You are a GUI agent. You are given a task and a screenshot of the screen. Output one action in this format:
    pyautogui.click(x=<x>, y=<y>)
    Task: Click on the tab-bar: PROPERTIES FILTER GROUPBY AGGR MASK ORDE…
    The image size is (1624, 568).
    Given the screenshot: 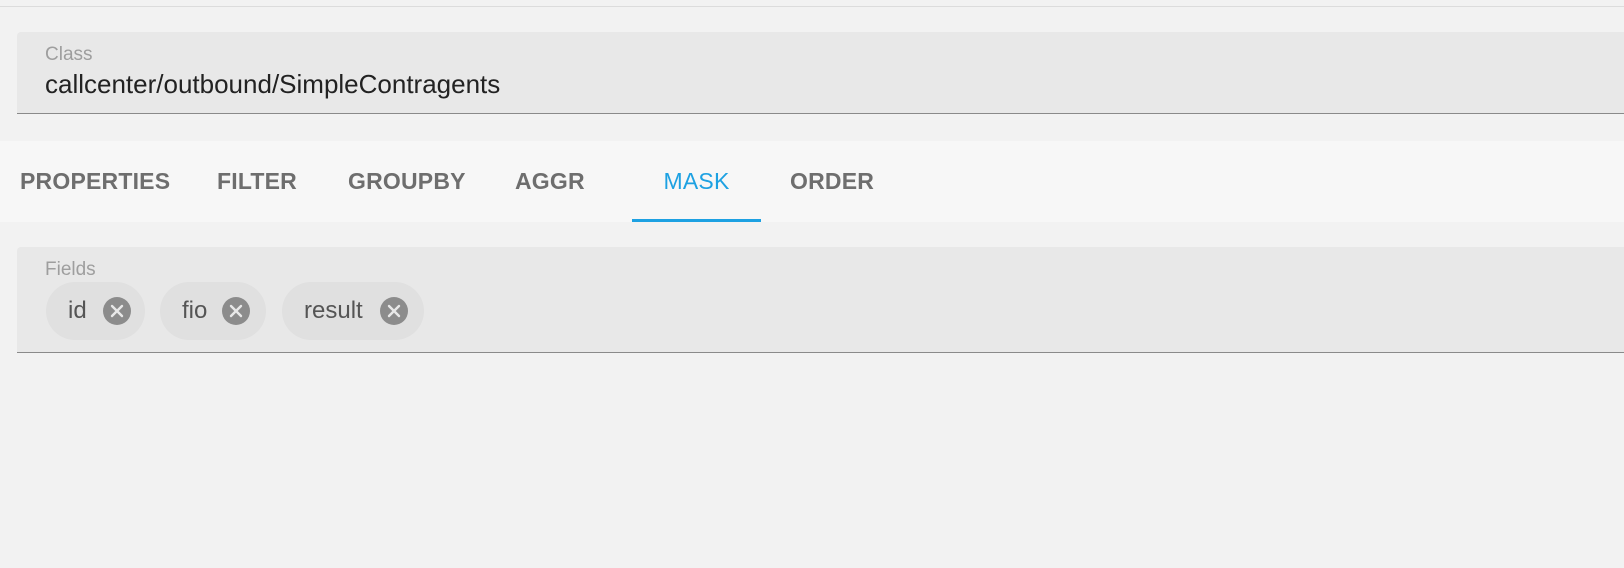 What is the action you would take?
    pyautogui.click(x=812, y=181)
    